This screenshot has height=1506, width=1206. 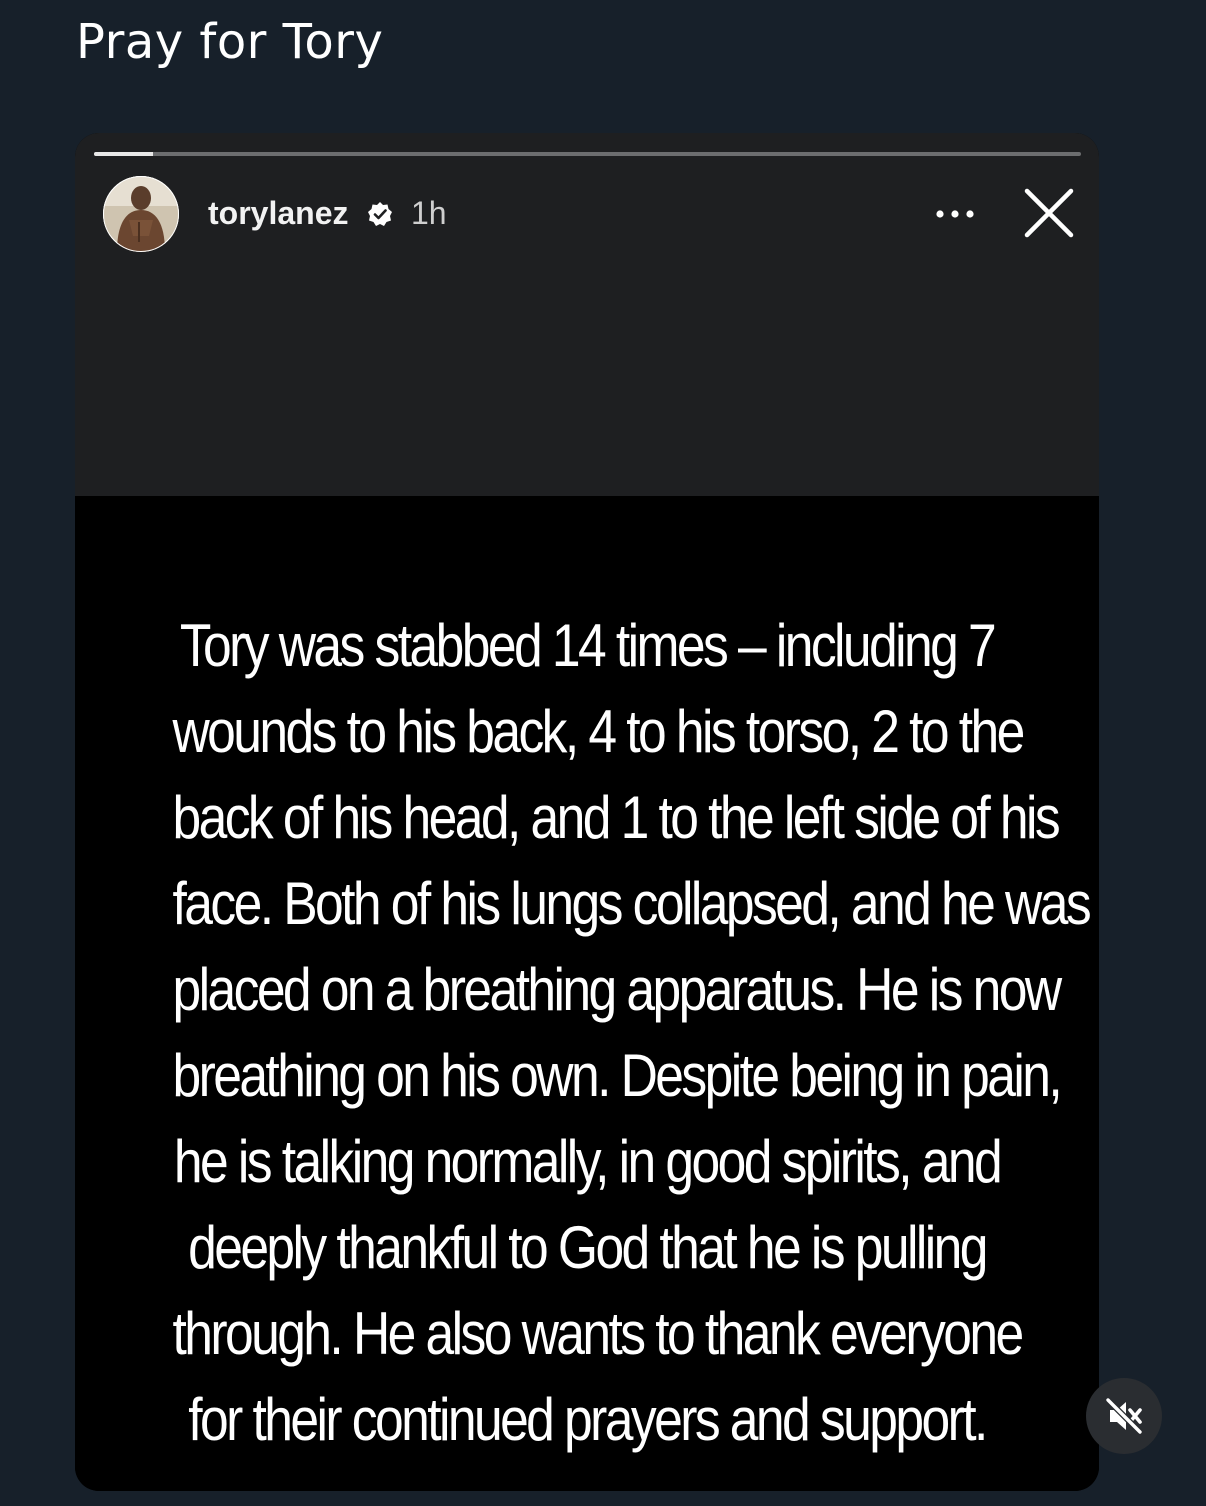 I want to click on speaker-muted-icon, so click(x=1124, y=1416).